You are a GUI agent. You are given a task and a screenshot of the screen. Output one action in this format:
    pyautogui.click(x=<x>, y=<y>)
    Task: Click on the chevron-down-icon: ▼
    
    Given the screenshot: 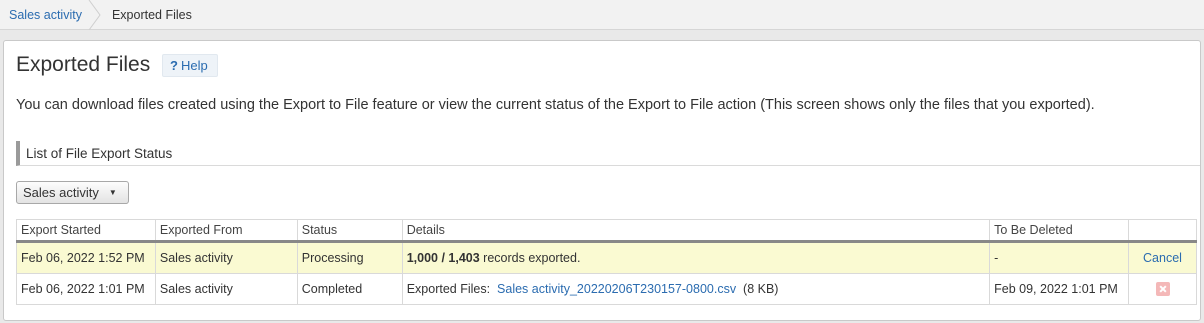 What is the action you would take?
    pyautogui.click(x=112, y=192)
    